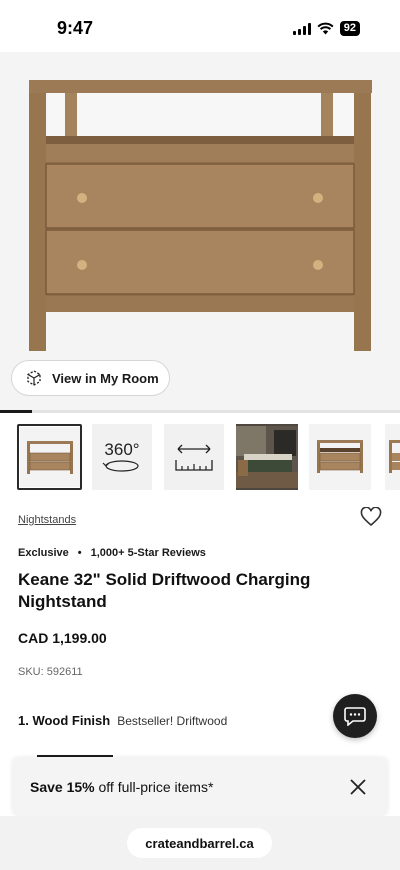 This screenshot has height=870, width=400. I want to click on promo-banner: Save 15% off full-price items*, so click(200, 787).